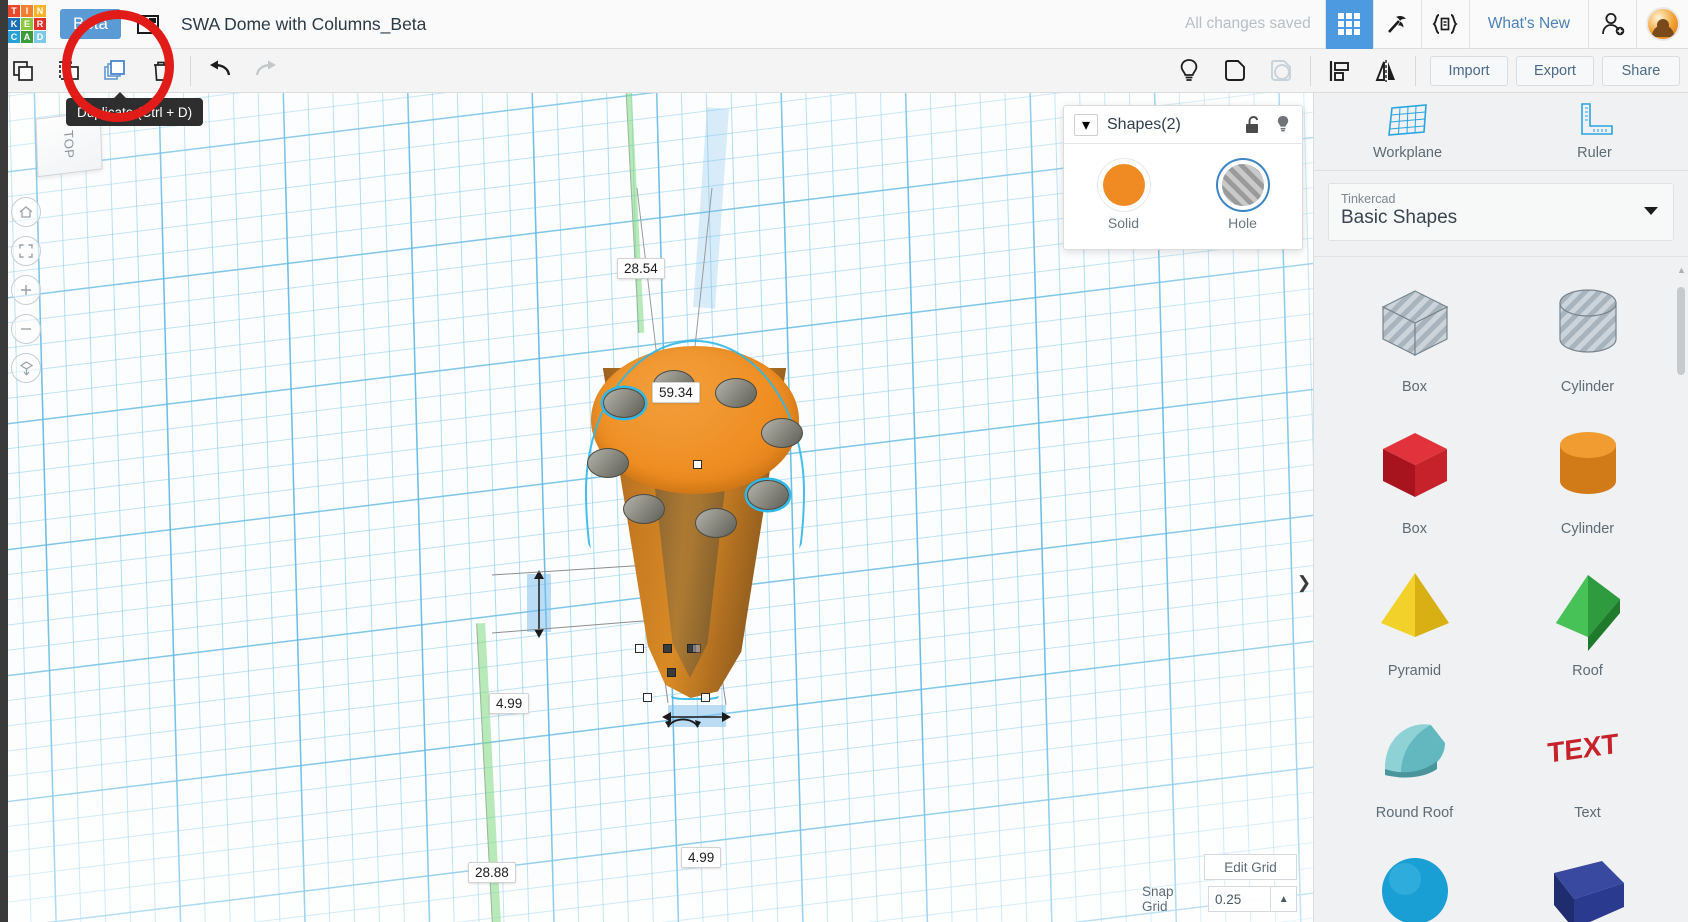  Describe the element at coordinates (266, 71) in the screenshot. I see `redo-button` at that location.